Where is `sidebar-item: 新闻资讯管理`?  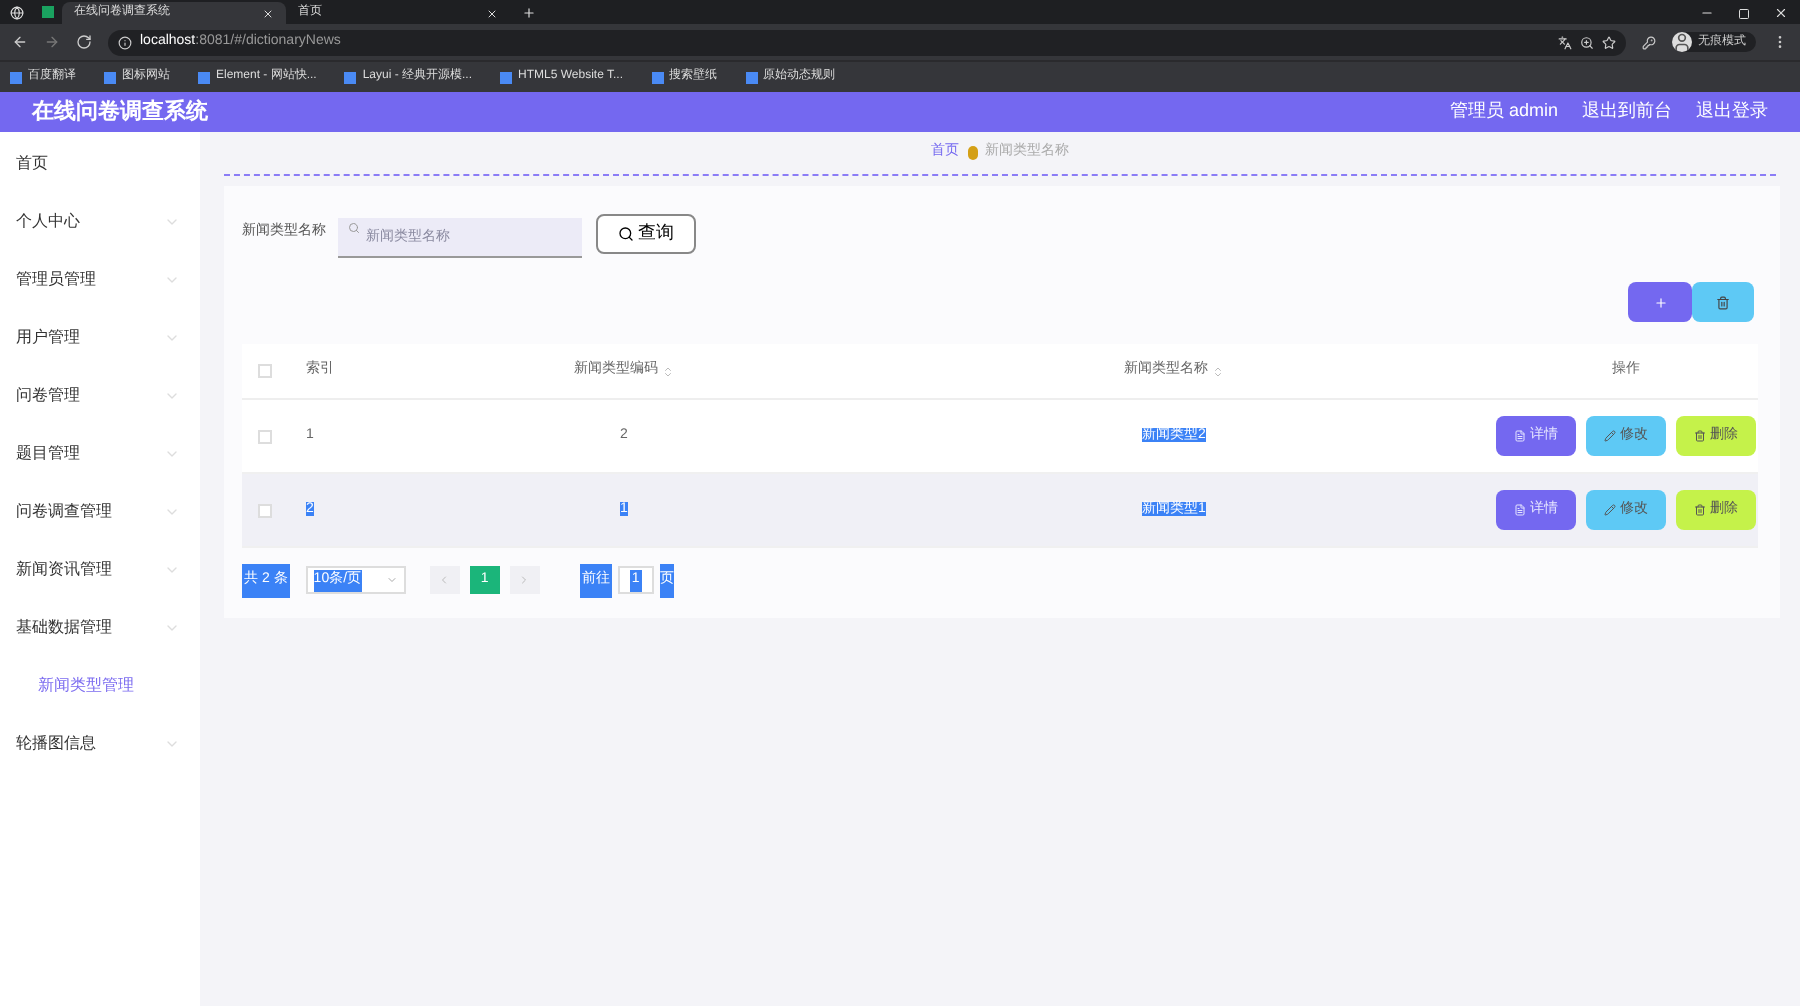
sidebar-item: 新闻资讯管理 is located at coordinates (100, 569).